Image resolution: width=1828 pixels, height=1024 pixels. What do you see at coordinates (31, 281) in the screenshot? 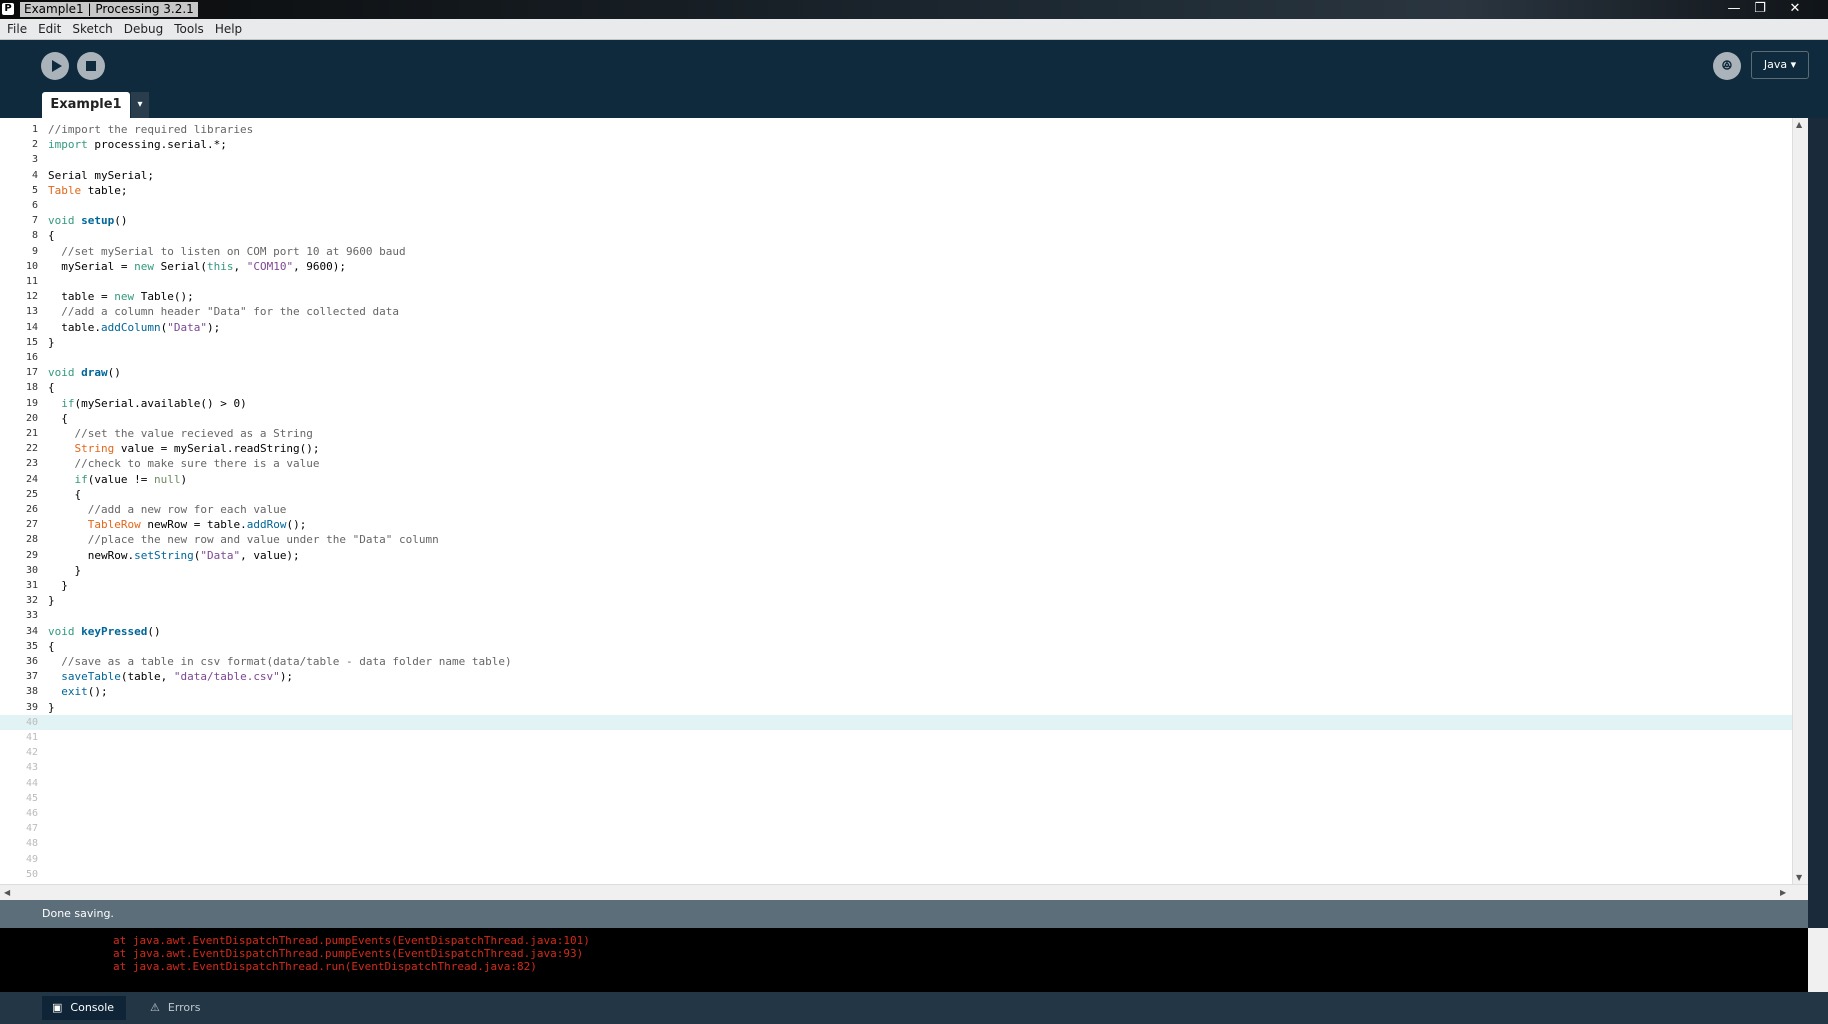
I see `line-number: 11` at bounding box center [31, 281].